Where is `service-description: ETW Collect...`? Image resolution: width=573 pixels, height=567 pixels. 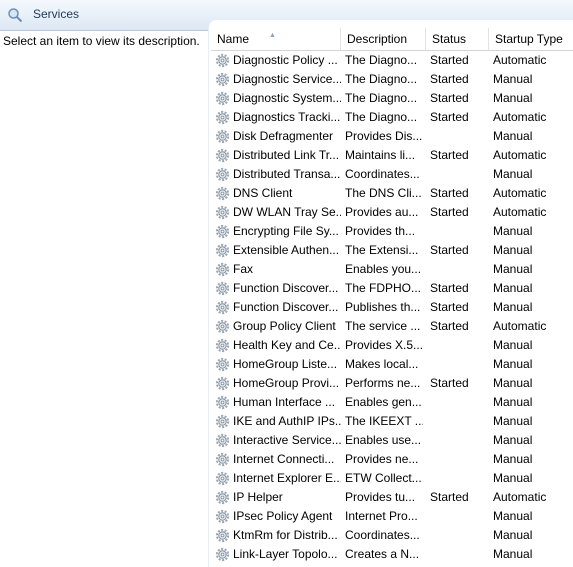
service-description: ETW Collect... is located at coordinates (383, 478).